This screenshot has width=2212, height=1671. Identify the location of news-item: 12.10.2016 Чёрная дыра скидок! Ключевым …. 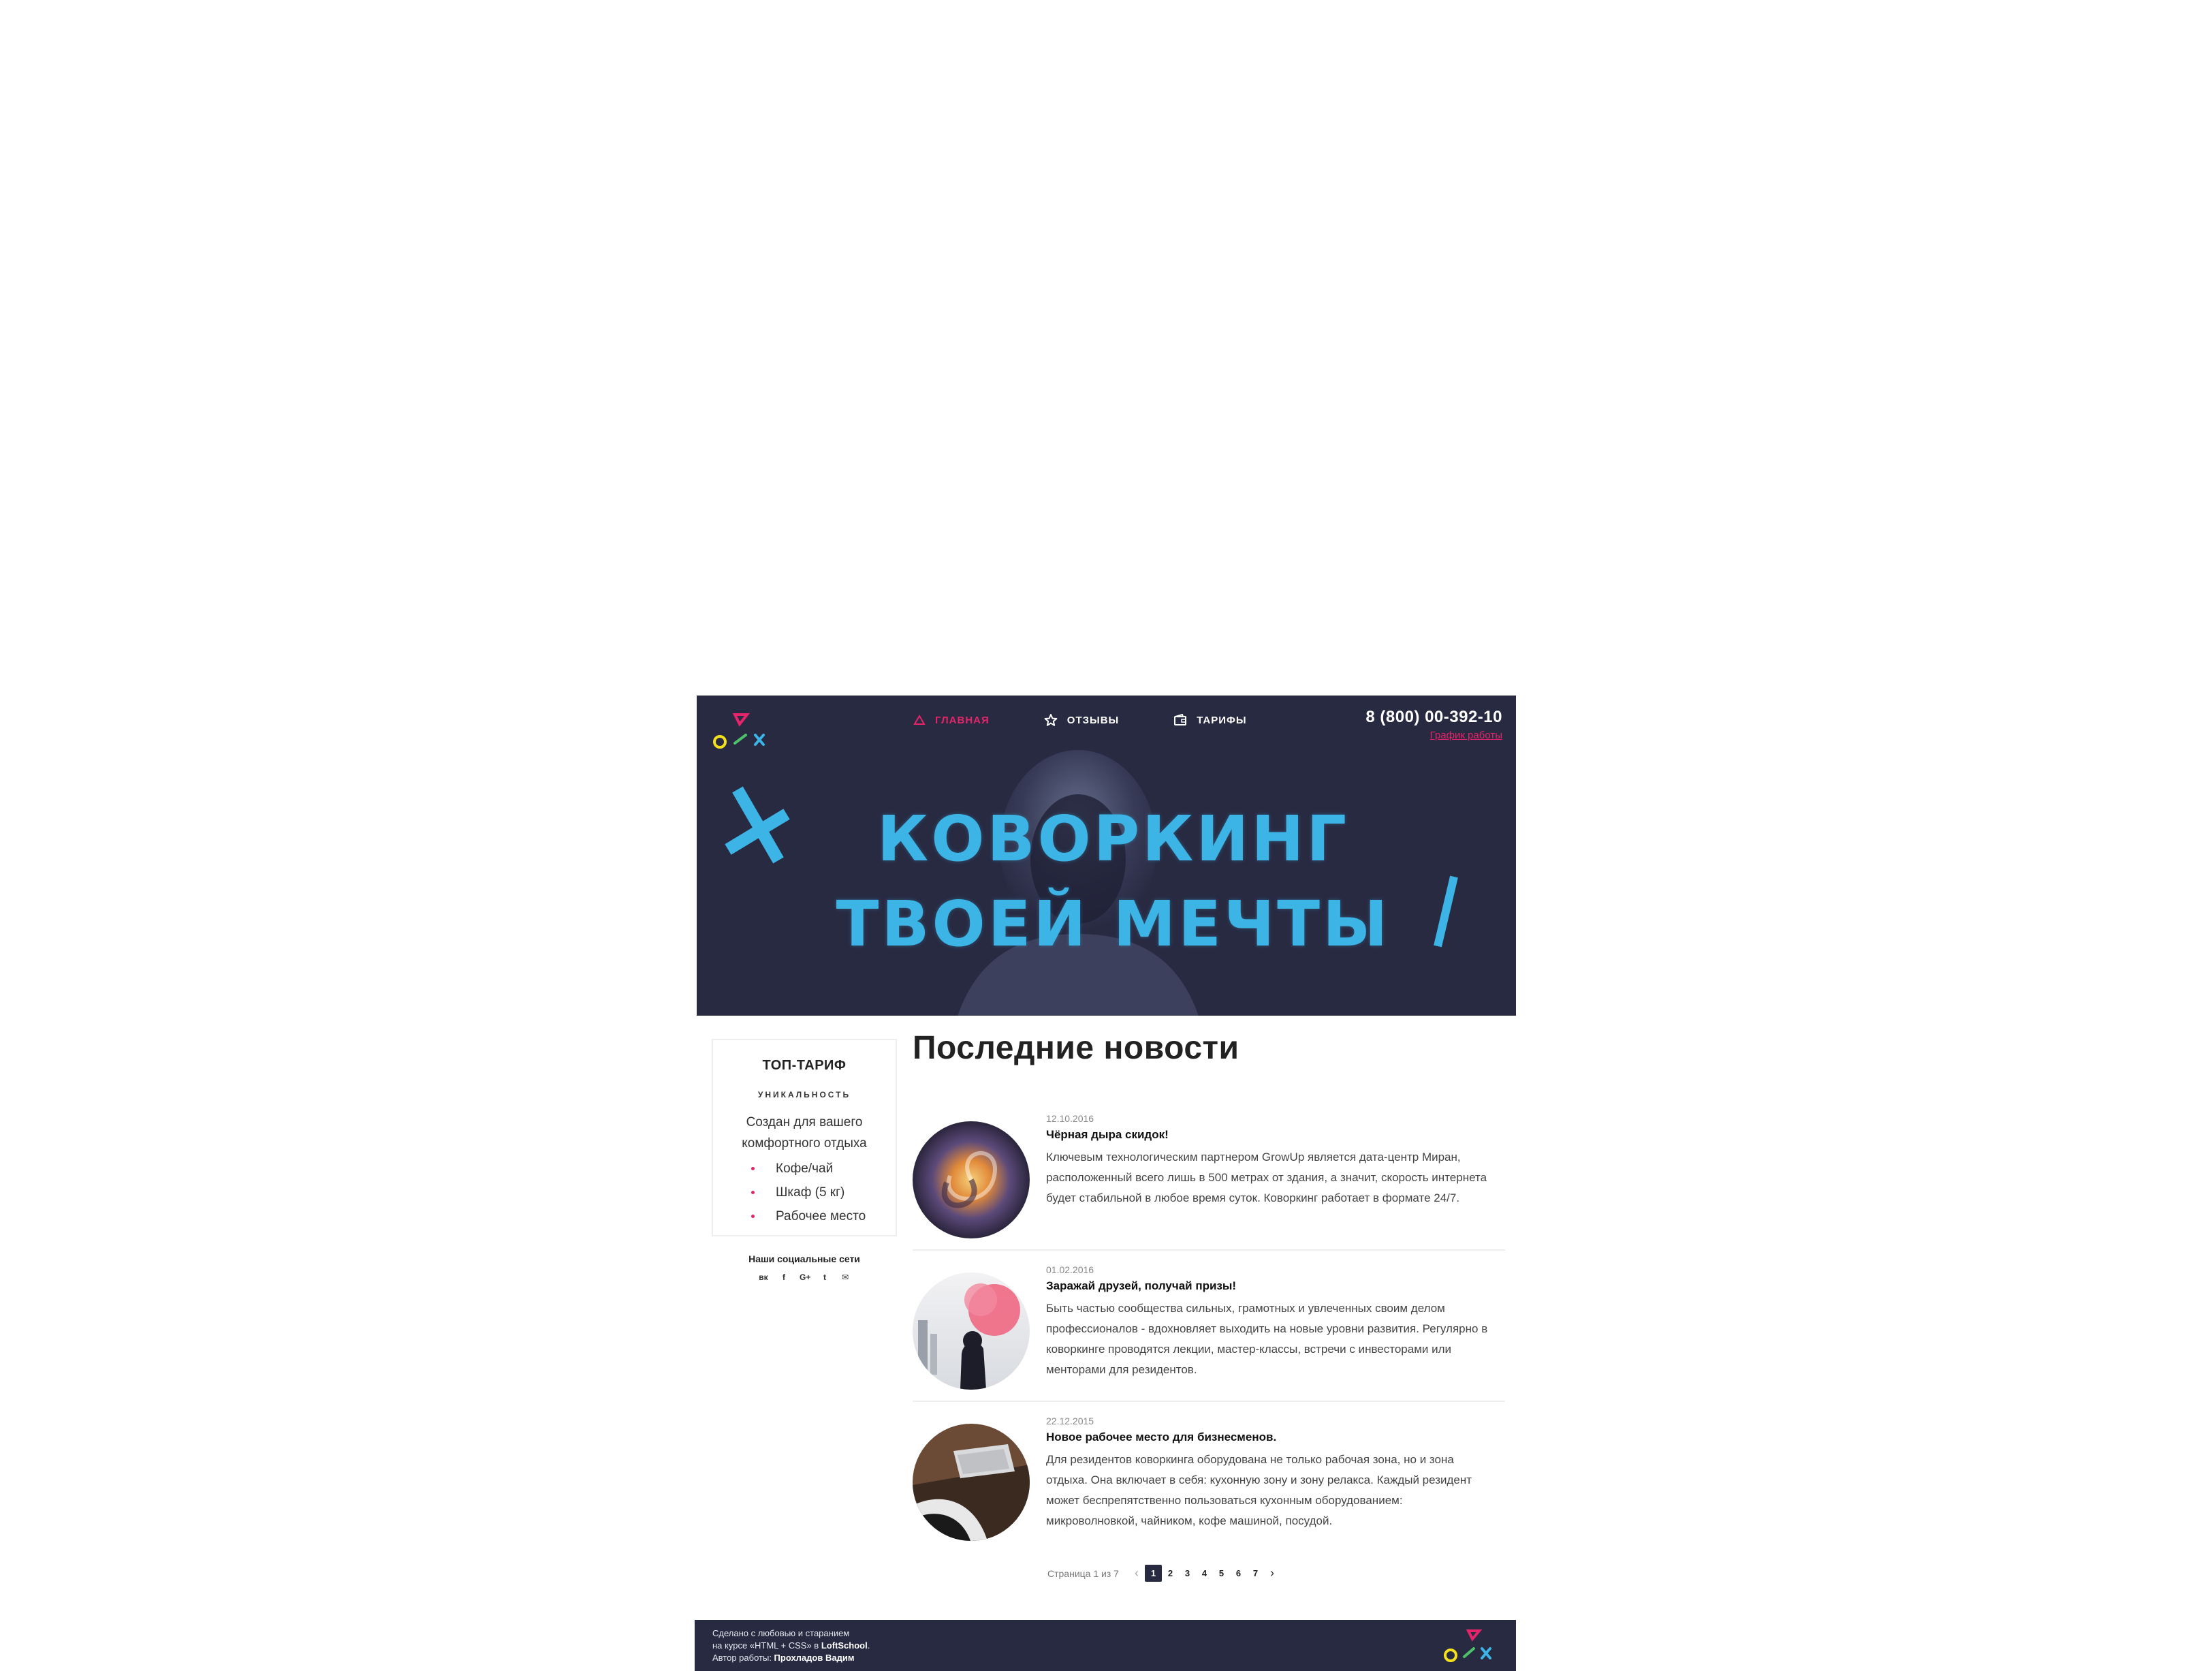
(1209, 1175).